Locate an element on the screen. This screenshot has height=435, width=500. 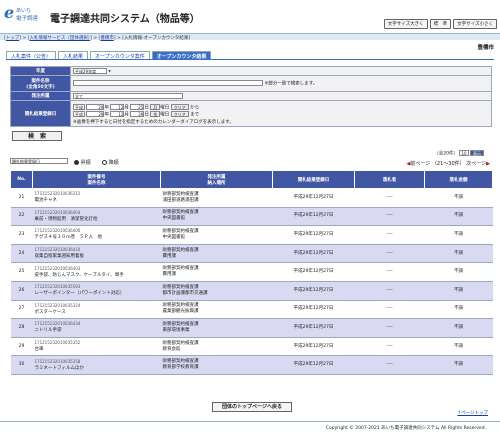
breadcrumb-current: 入札情報-オープンカウンタ結果 is located at coordinates (156, 38).